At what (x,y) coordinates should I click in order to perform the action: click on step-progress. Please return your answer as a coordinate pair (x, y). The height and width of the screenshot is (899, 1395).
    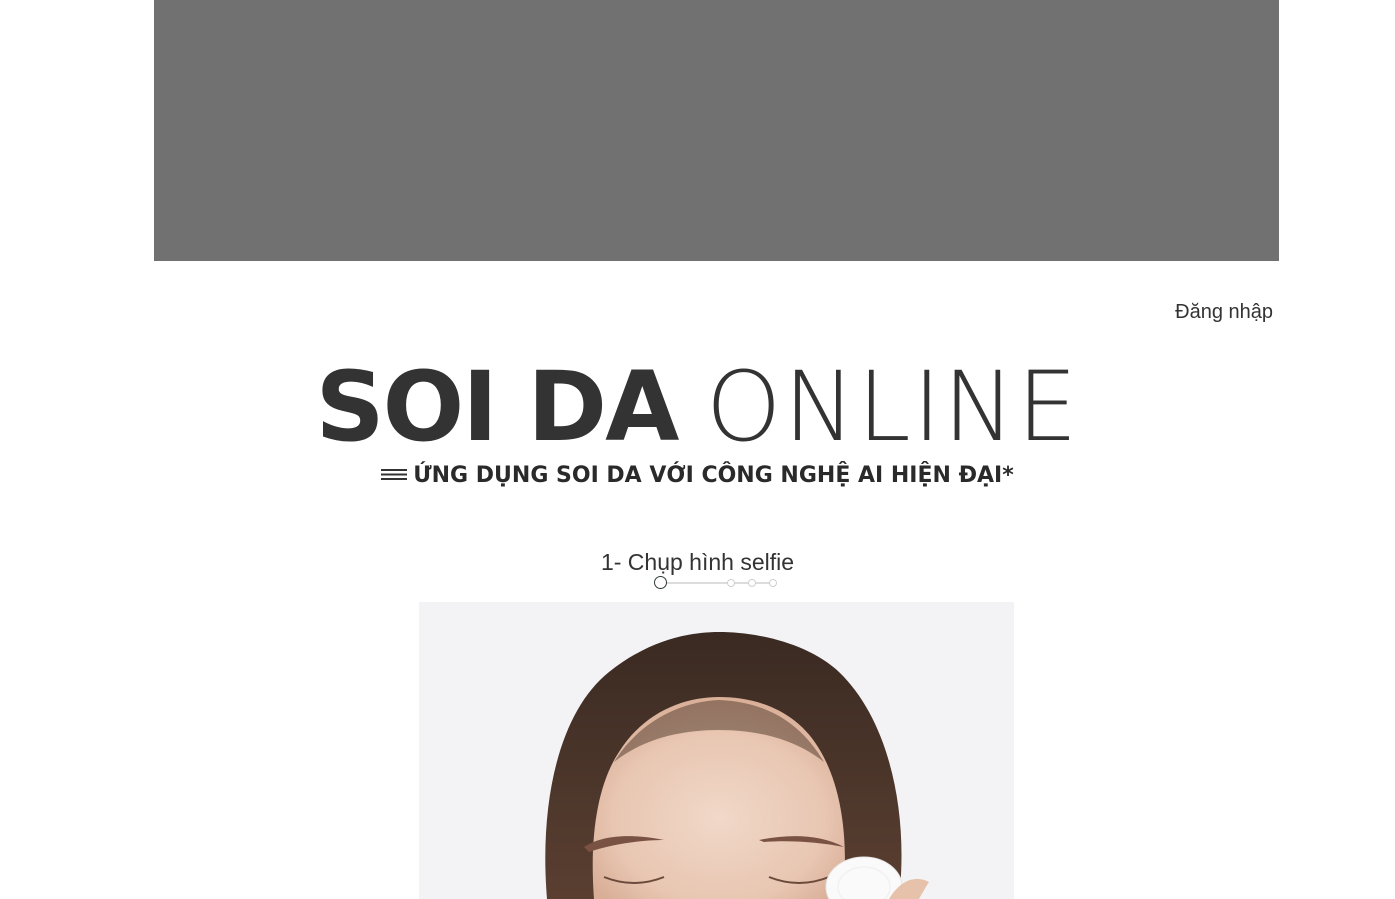
    Looking at the image, I should click on (717, 583).